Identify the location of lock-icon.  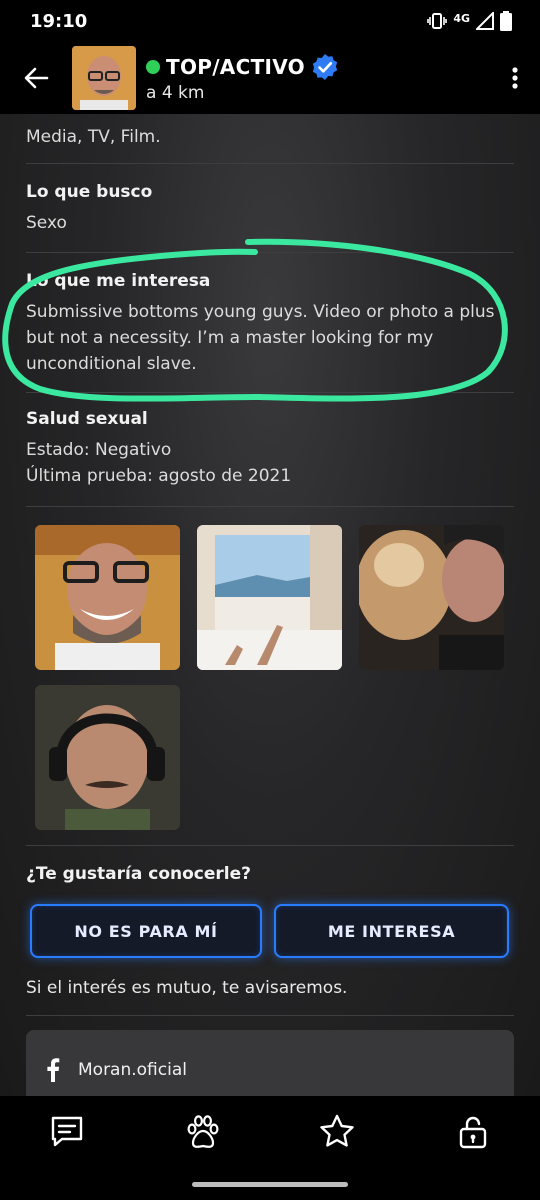
(473, 1132).